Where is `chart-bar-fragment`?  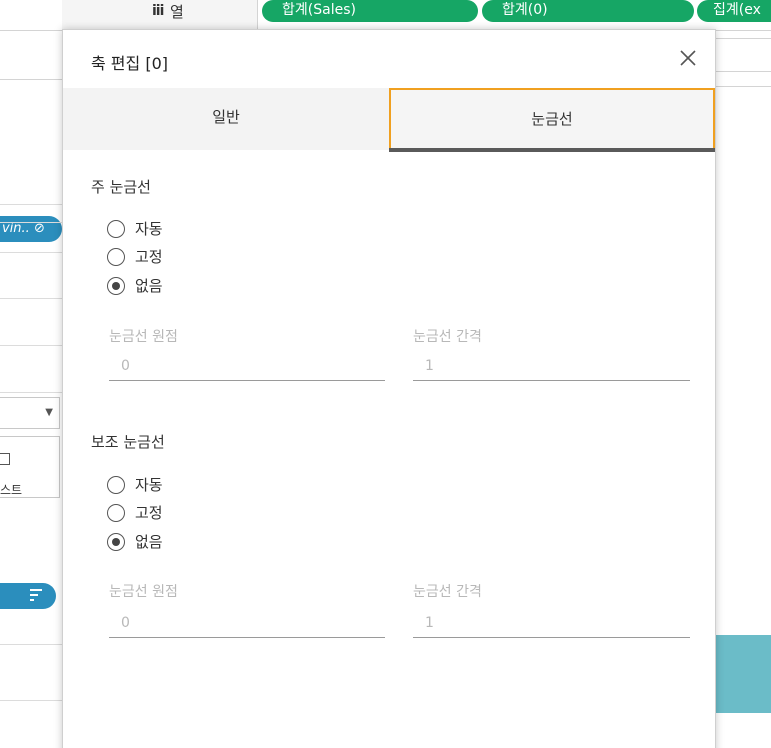
chart-bar-fragment is located at coordinates (743, 674).